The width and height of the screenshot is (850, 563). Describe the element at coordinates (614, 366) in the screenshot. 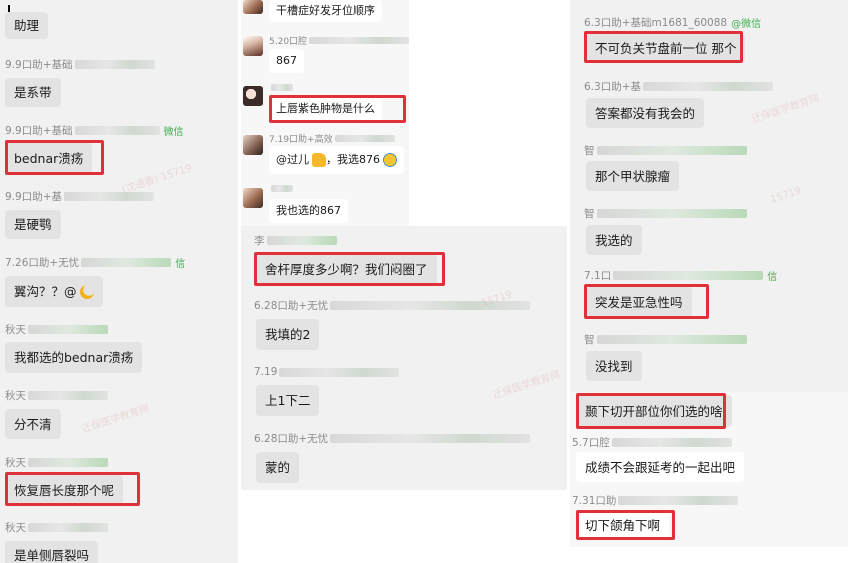

I see `message-bubble: 没找到` at that location.